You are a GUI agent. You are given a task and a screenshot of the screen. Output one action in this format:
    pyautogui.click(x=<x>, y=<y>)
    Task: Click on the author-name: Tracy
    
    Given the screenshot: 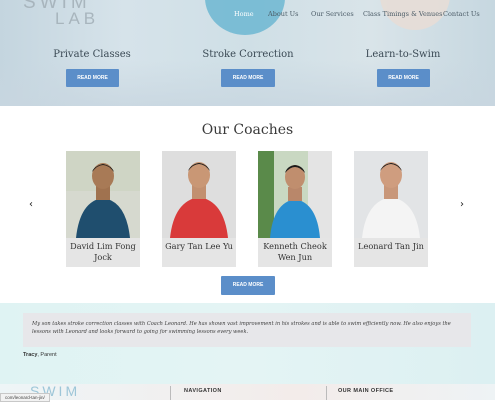 What is the action you would take?
    pyautogui.click(x=30, y=355)
    